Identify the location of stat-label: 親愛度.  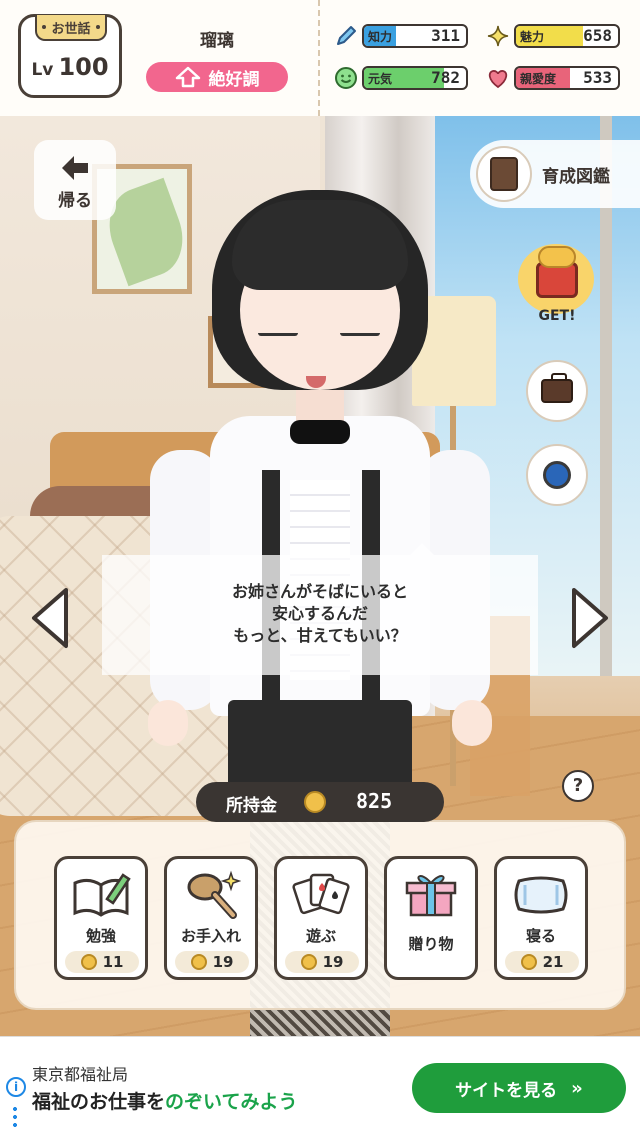
(538, 79).